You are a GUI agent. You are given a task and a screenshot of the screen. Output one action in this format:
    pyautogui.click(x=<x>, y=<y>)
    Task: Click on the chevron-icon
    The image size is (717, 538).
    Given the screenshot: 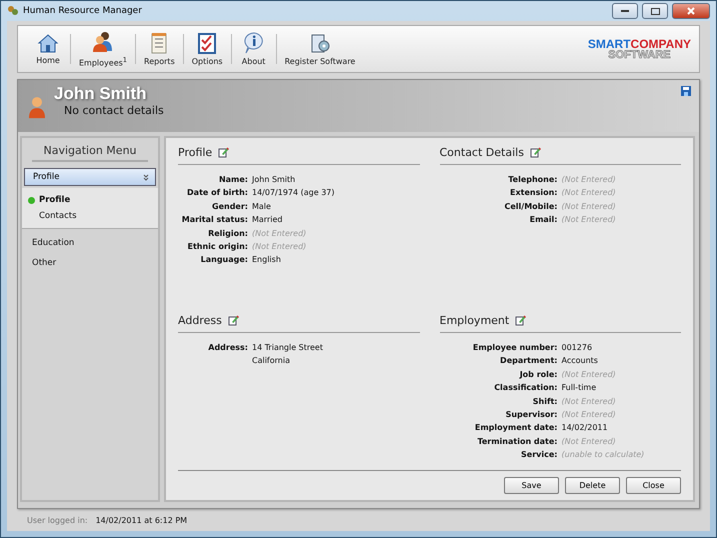 What is the action you would take?
    pyautogui.click(x=146, y=177)
    